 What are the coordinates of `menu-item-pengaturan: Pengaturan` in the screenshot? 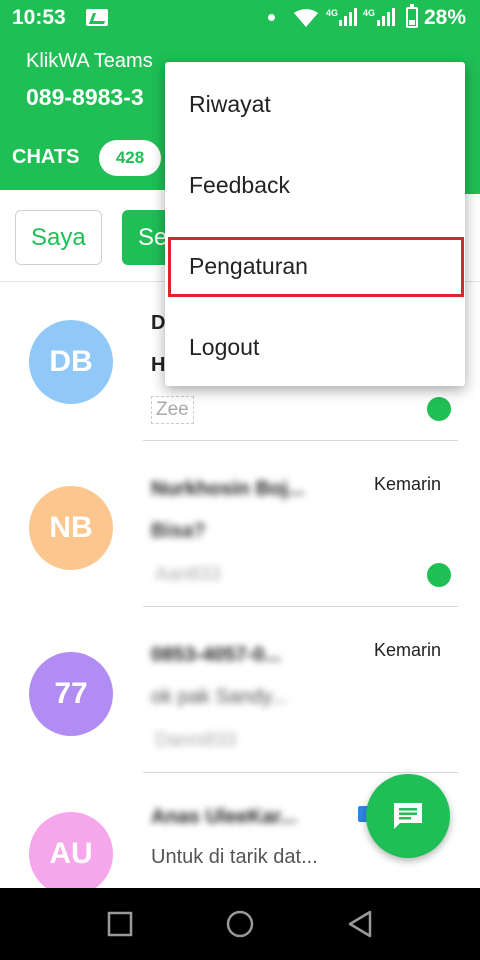 It's located at (315, 266).